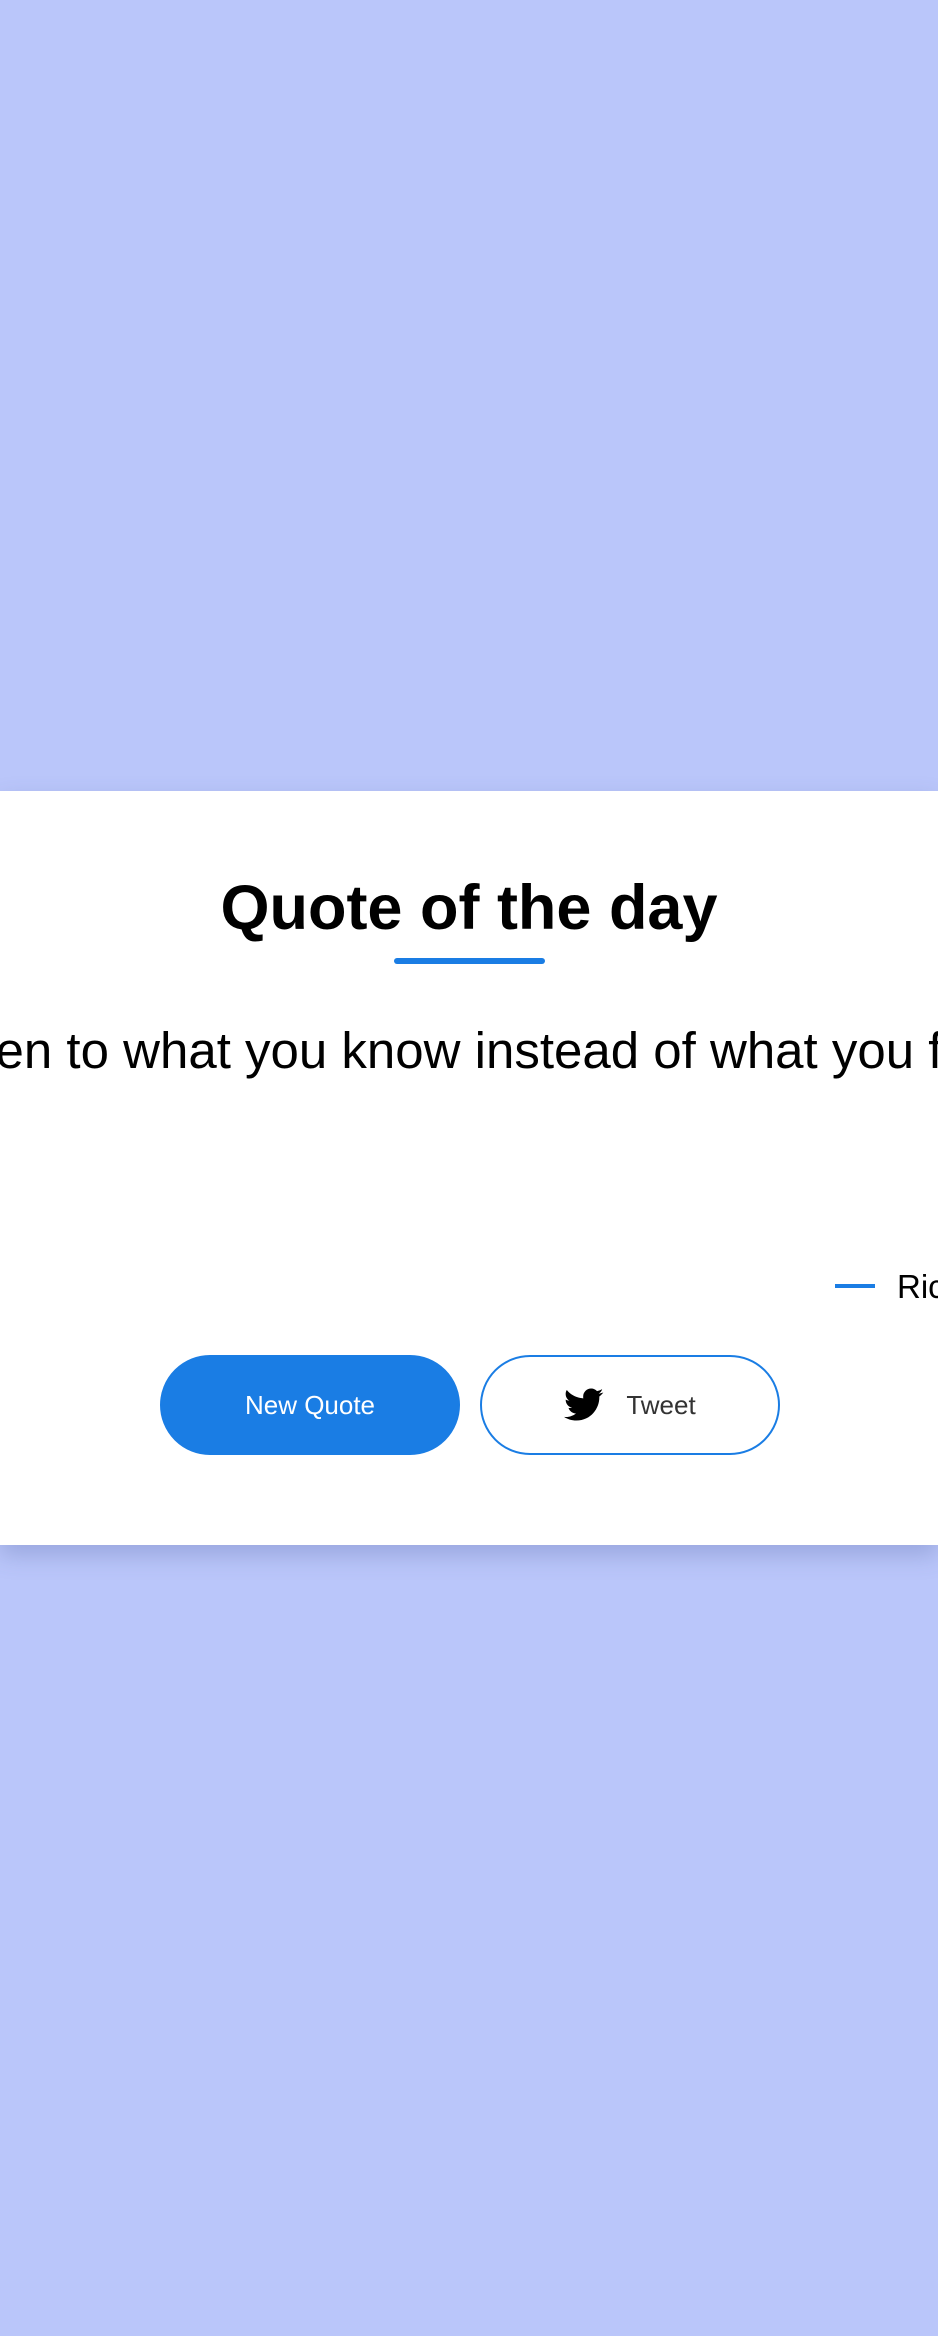 The width and height of the screenshot is (938, 2336). Describe the element at coordinates (886, 1286) in the screenshot. I see `author-row: Ric` at that location.